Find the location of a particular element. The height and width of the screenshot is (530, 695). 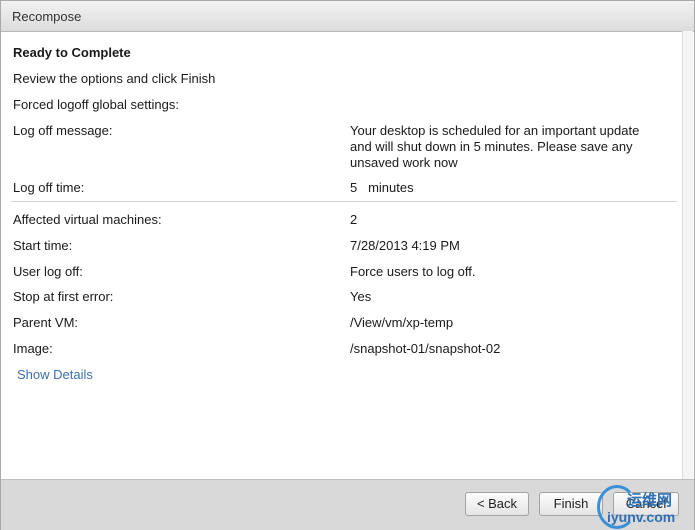

watermark-en-text: iyunv.com is located at coordinates (641, 517).